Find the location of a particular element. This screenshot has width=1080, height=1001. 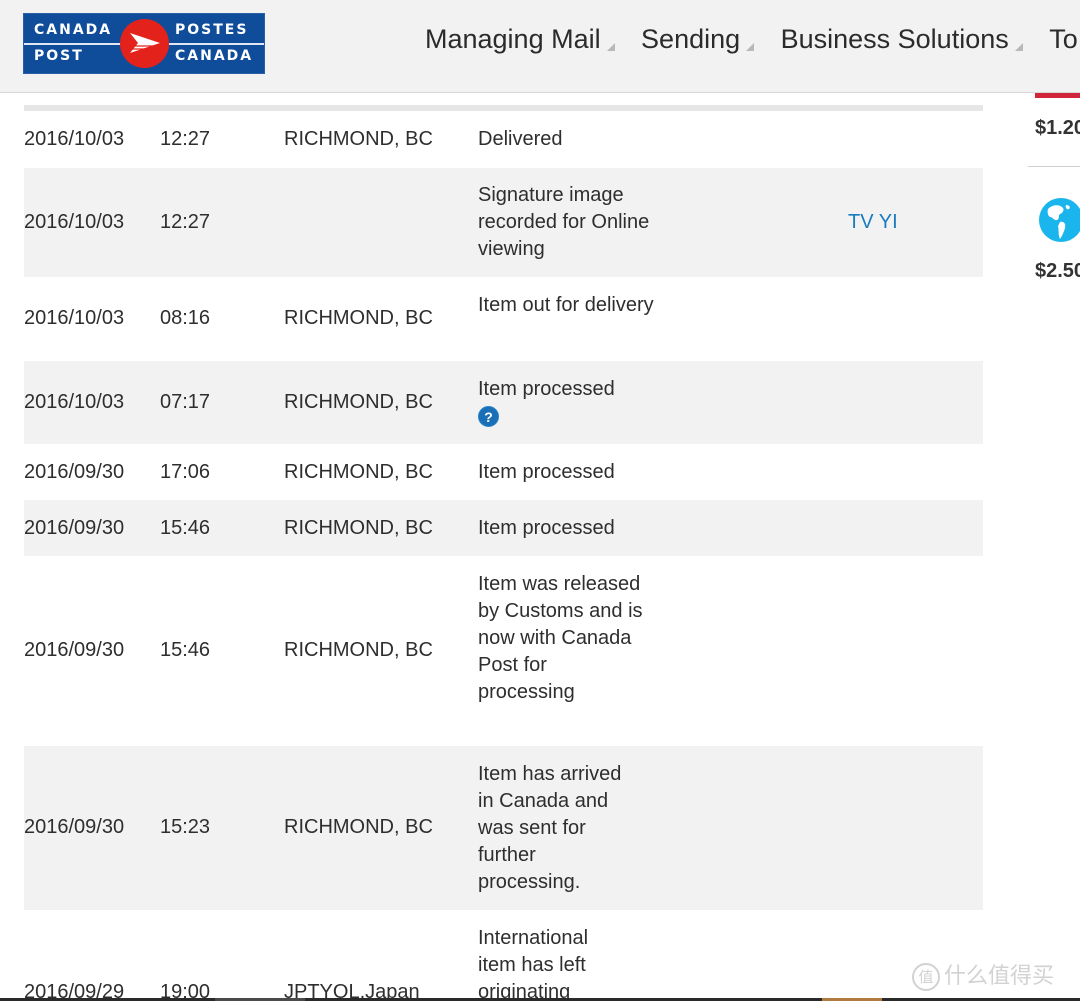

price-domestic: $1.20 is located at coordinates (1057, 128).